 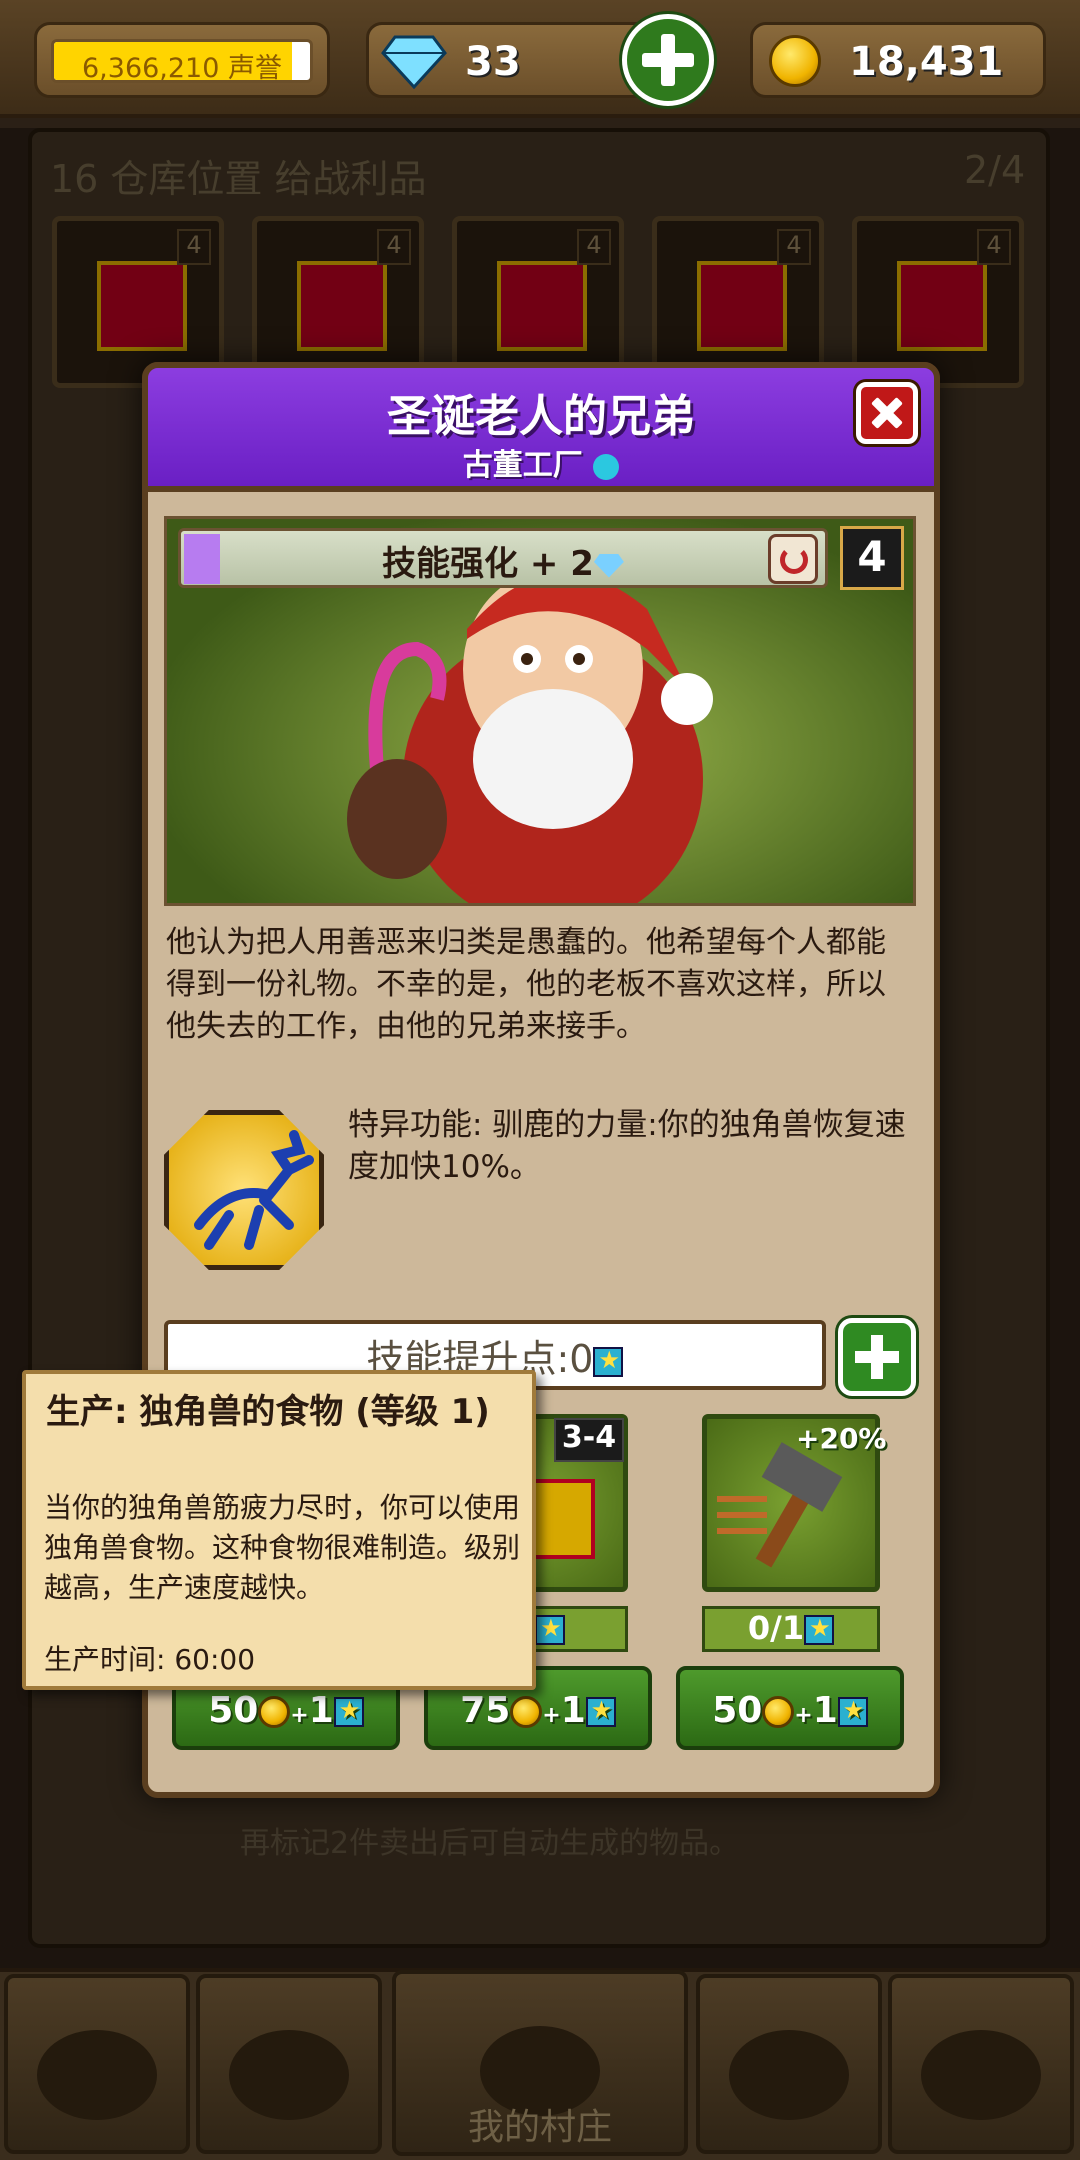 I want to click on medal-icon, so click(x=981, y=2075).